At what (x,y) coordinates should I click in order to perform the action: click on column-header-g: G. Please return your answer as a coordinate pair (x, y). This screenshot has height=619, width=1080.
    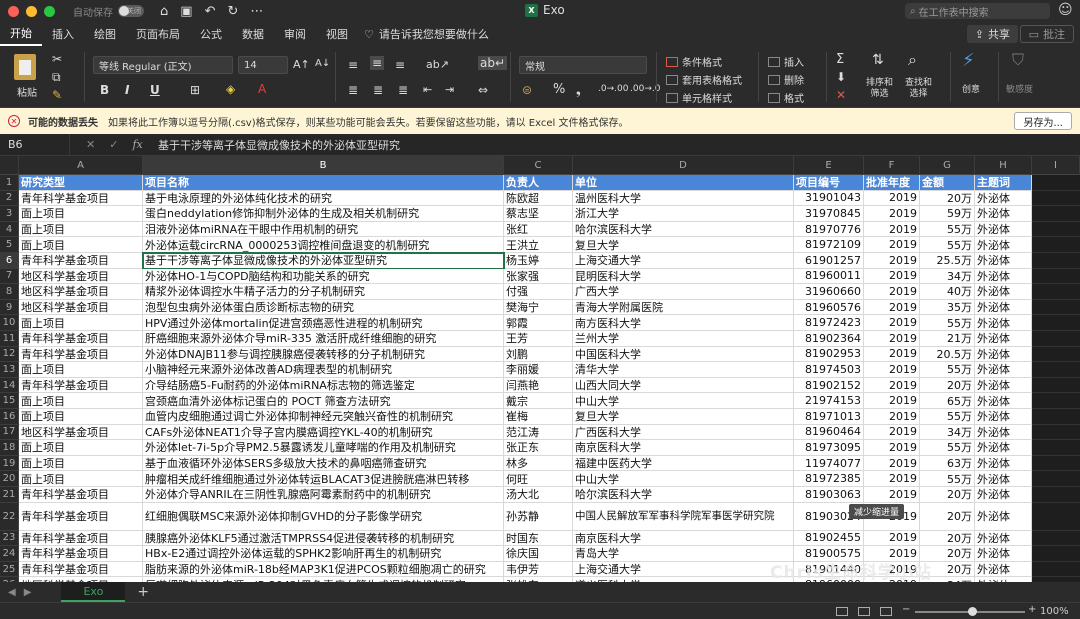
    Looking at the image, I should click on (947, 165).